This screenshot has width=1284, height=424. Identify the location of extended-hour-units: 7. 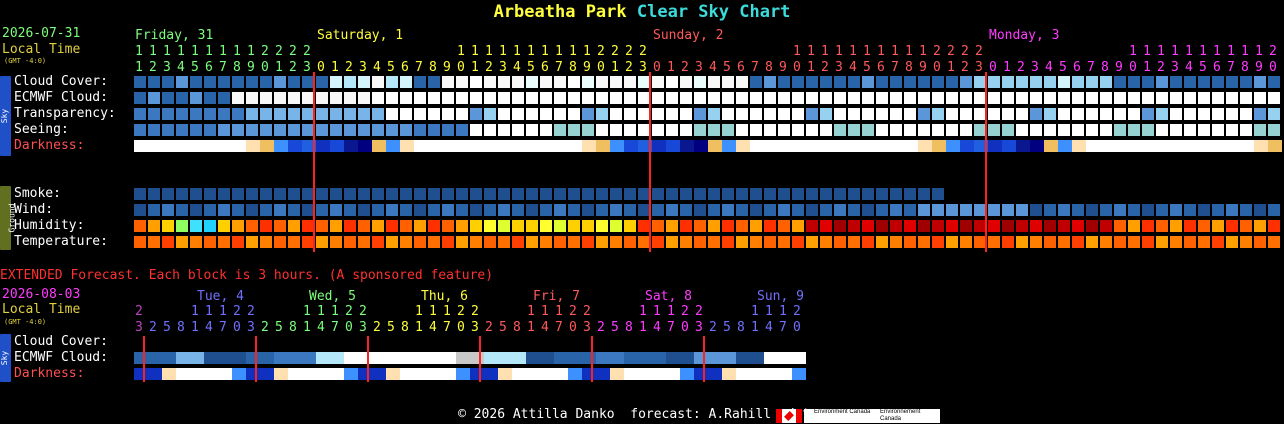
(671, 327).